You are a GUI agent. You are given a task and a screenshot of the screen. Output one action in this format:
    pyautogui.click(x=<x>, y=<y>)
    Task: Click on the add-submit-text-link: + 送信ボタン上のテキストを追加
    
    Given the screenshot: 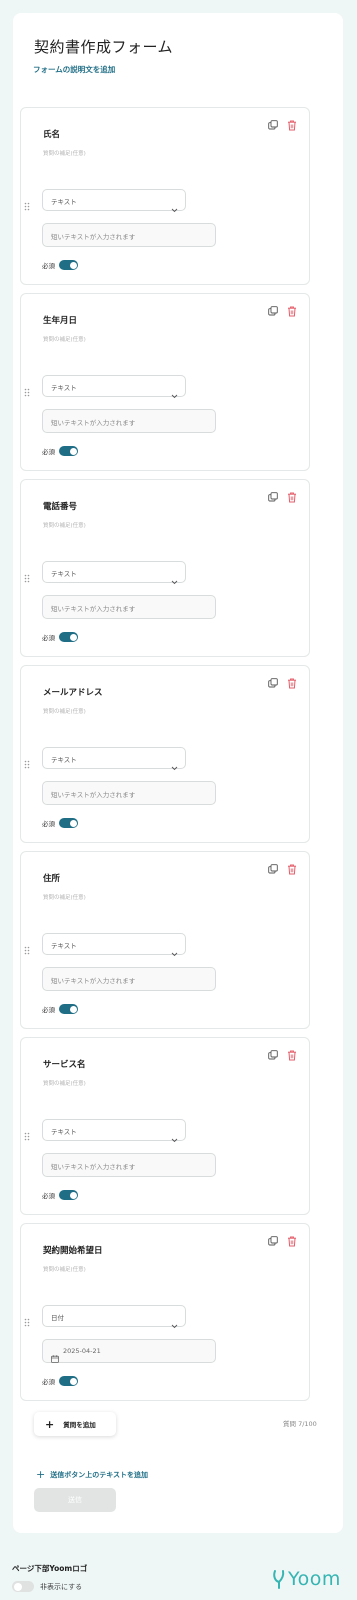 What is the action you would take?
    pyautogui.click(x=92, y=1474)
    